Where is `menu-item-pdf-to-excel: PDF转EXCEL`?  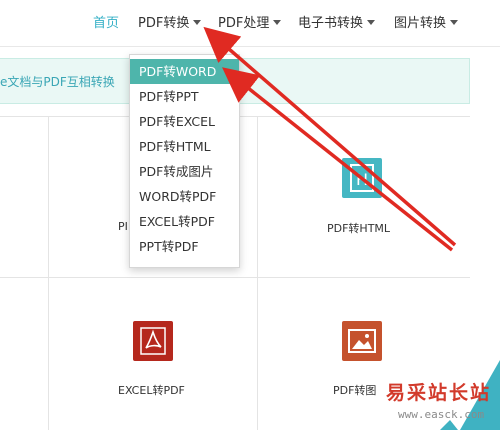 menu-item-pdf-to-excel: PDF转EXCEL is located at coordinates (184, 121).